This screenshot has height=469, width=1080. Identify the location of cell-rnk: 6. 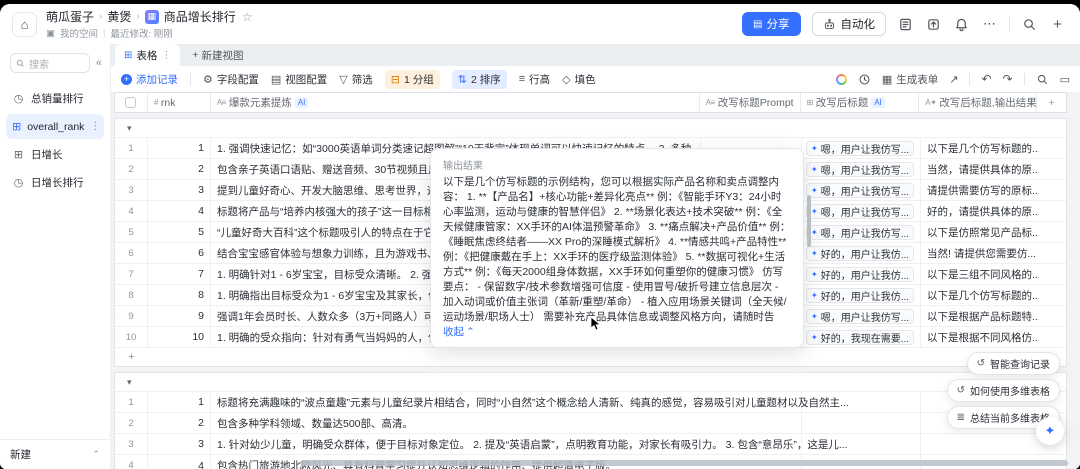
(179, 253).